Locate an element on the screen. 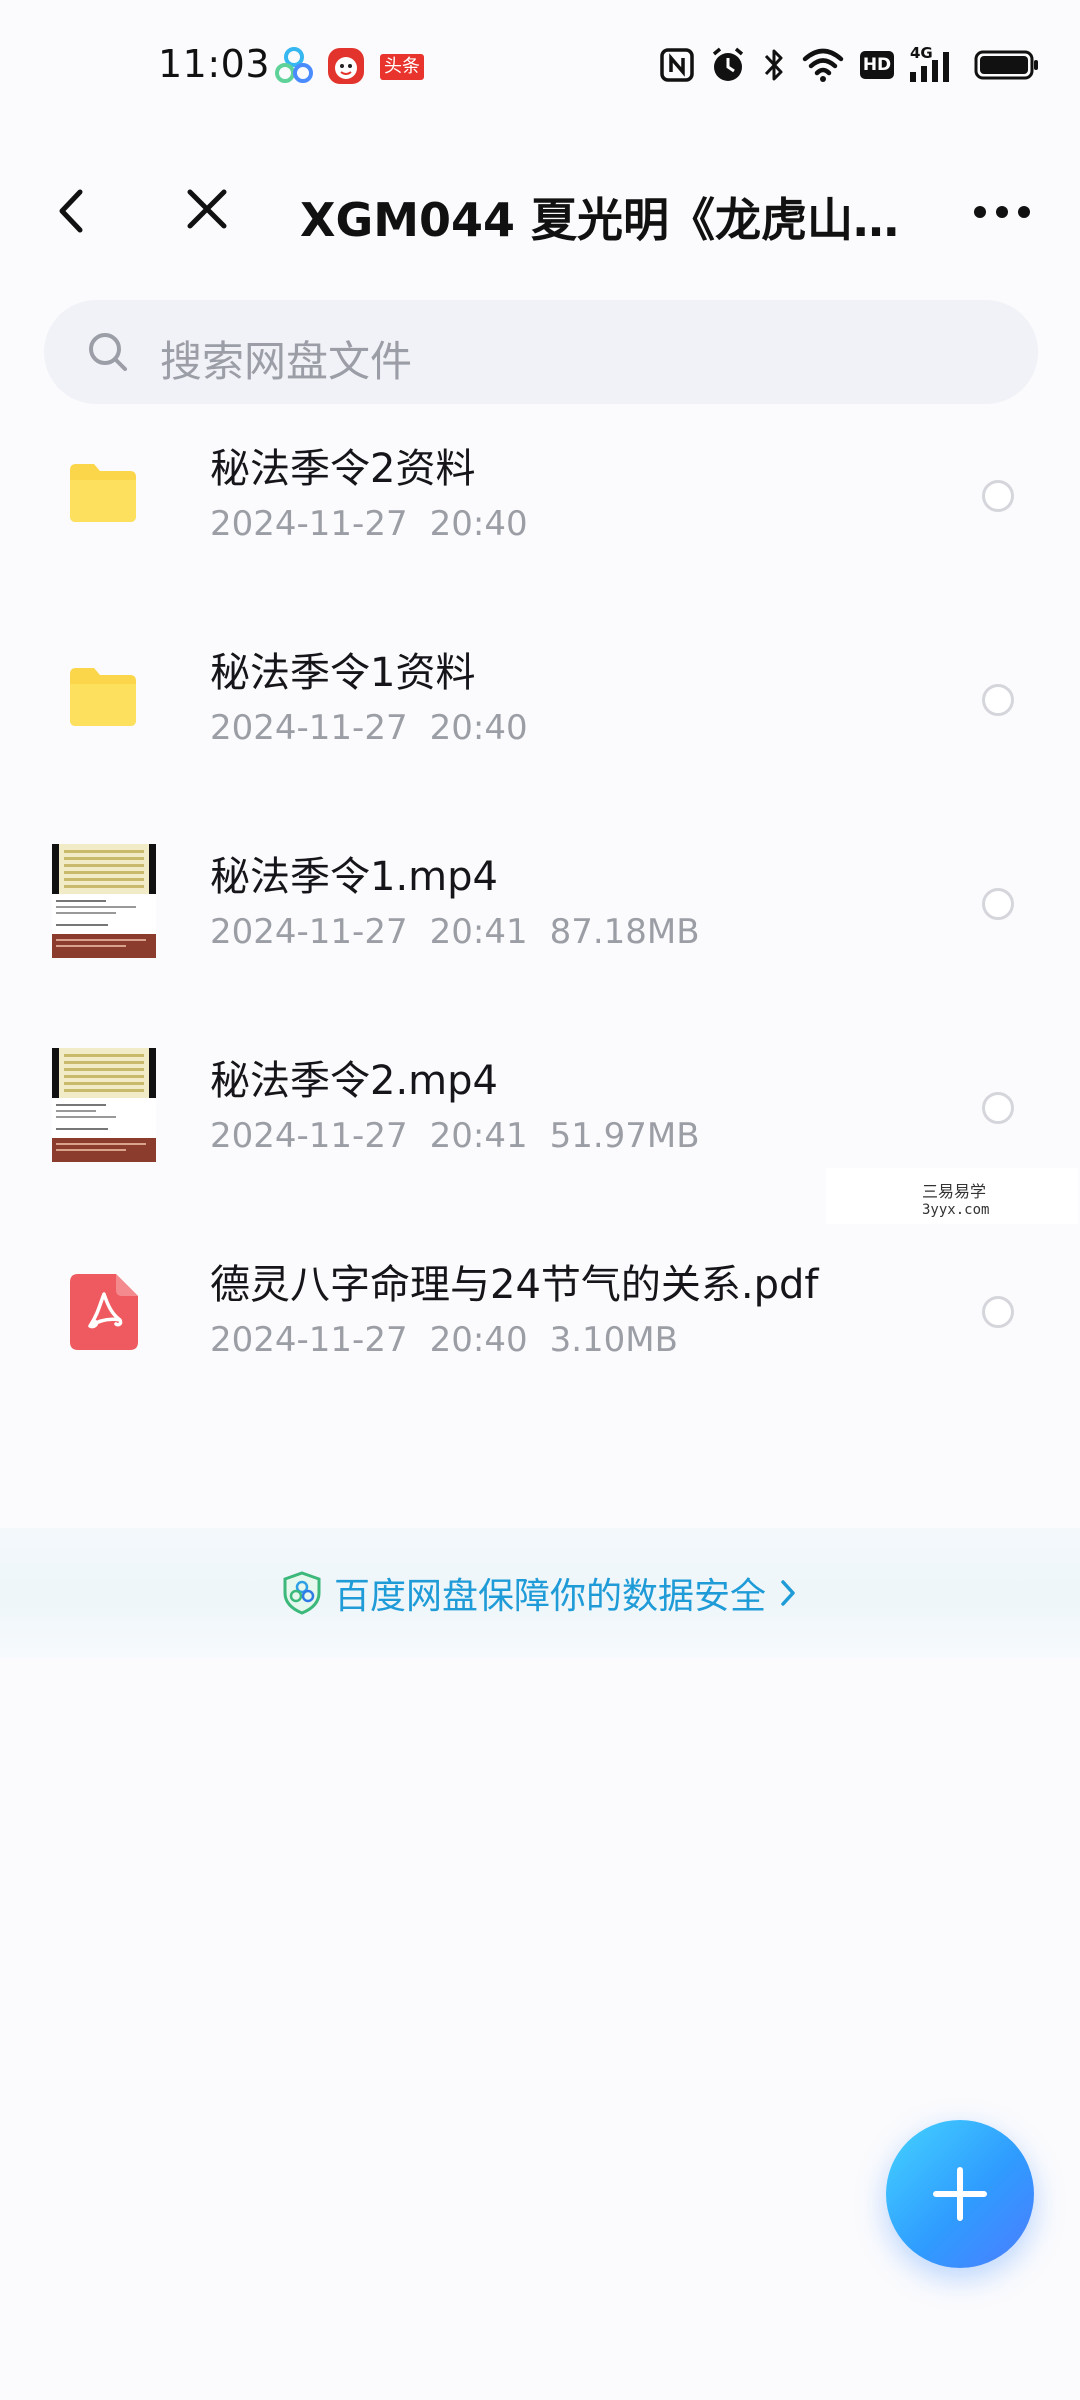 The image size is (1080, 2400). status-bar: 11:03 头条 HD 4G is located at coordinates (540, 65).